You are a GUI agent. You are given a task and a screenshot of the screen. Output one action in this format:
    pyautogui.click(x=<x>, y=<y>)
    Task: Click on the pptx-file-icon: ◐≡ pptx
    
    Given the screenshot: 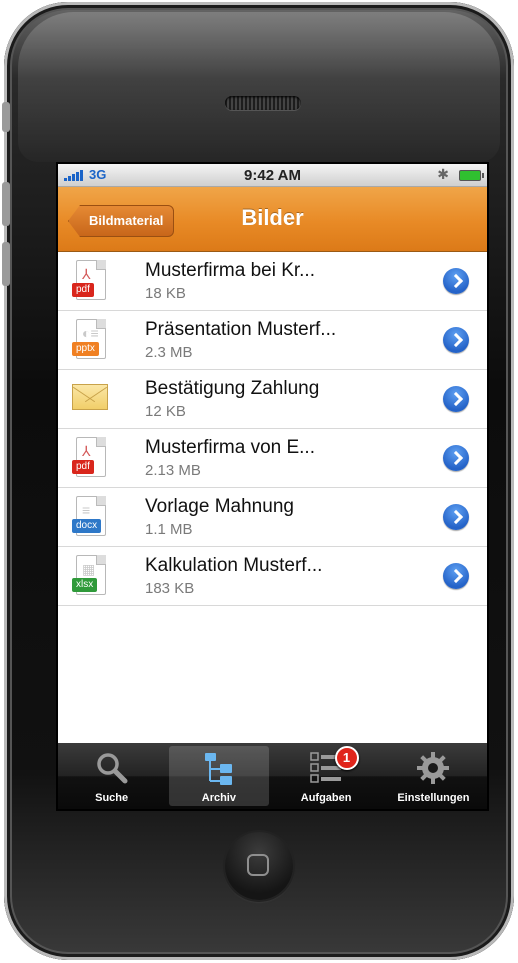 What is the action you would take?
    pyautogui.click(x=90, y=340)
    